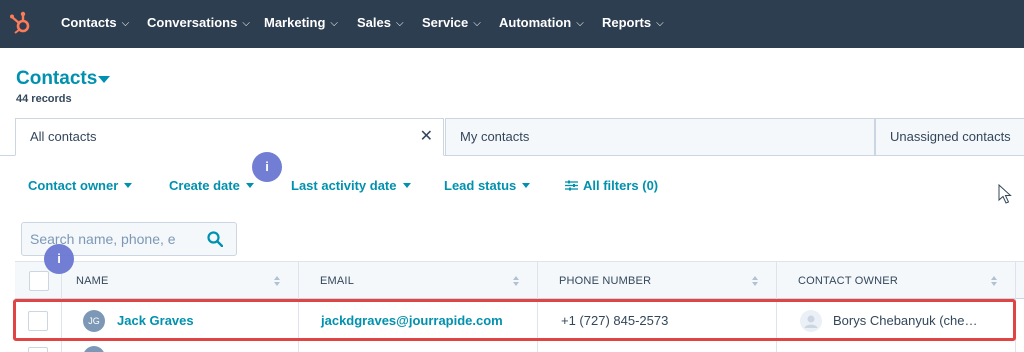 The height and width of the screenshot is (352, 1024). Describe the element at coordinates (627, 22) in the screenshot. I see `nav-label: Reports` at that location.